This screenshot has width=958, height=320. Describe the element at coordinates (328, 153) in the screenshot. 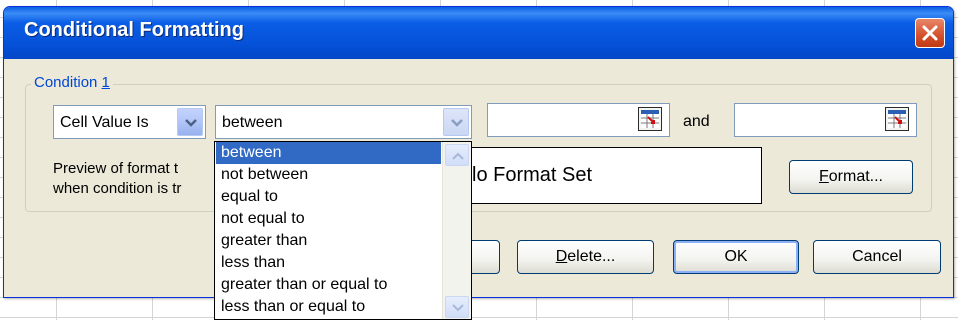

I see `dropdown-option: between` at that location.